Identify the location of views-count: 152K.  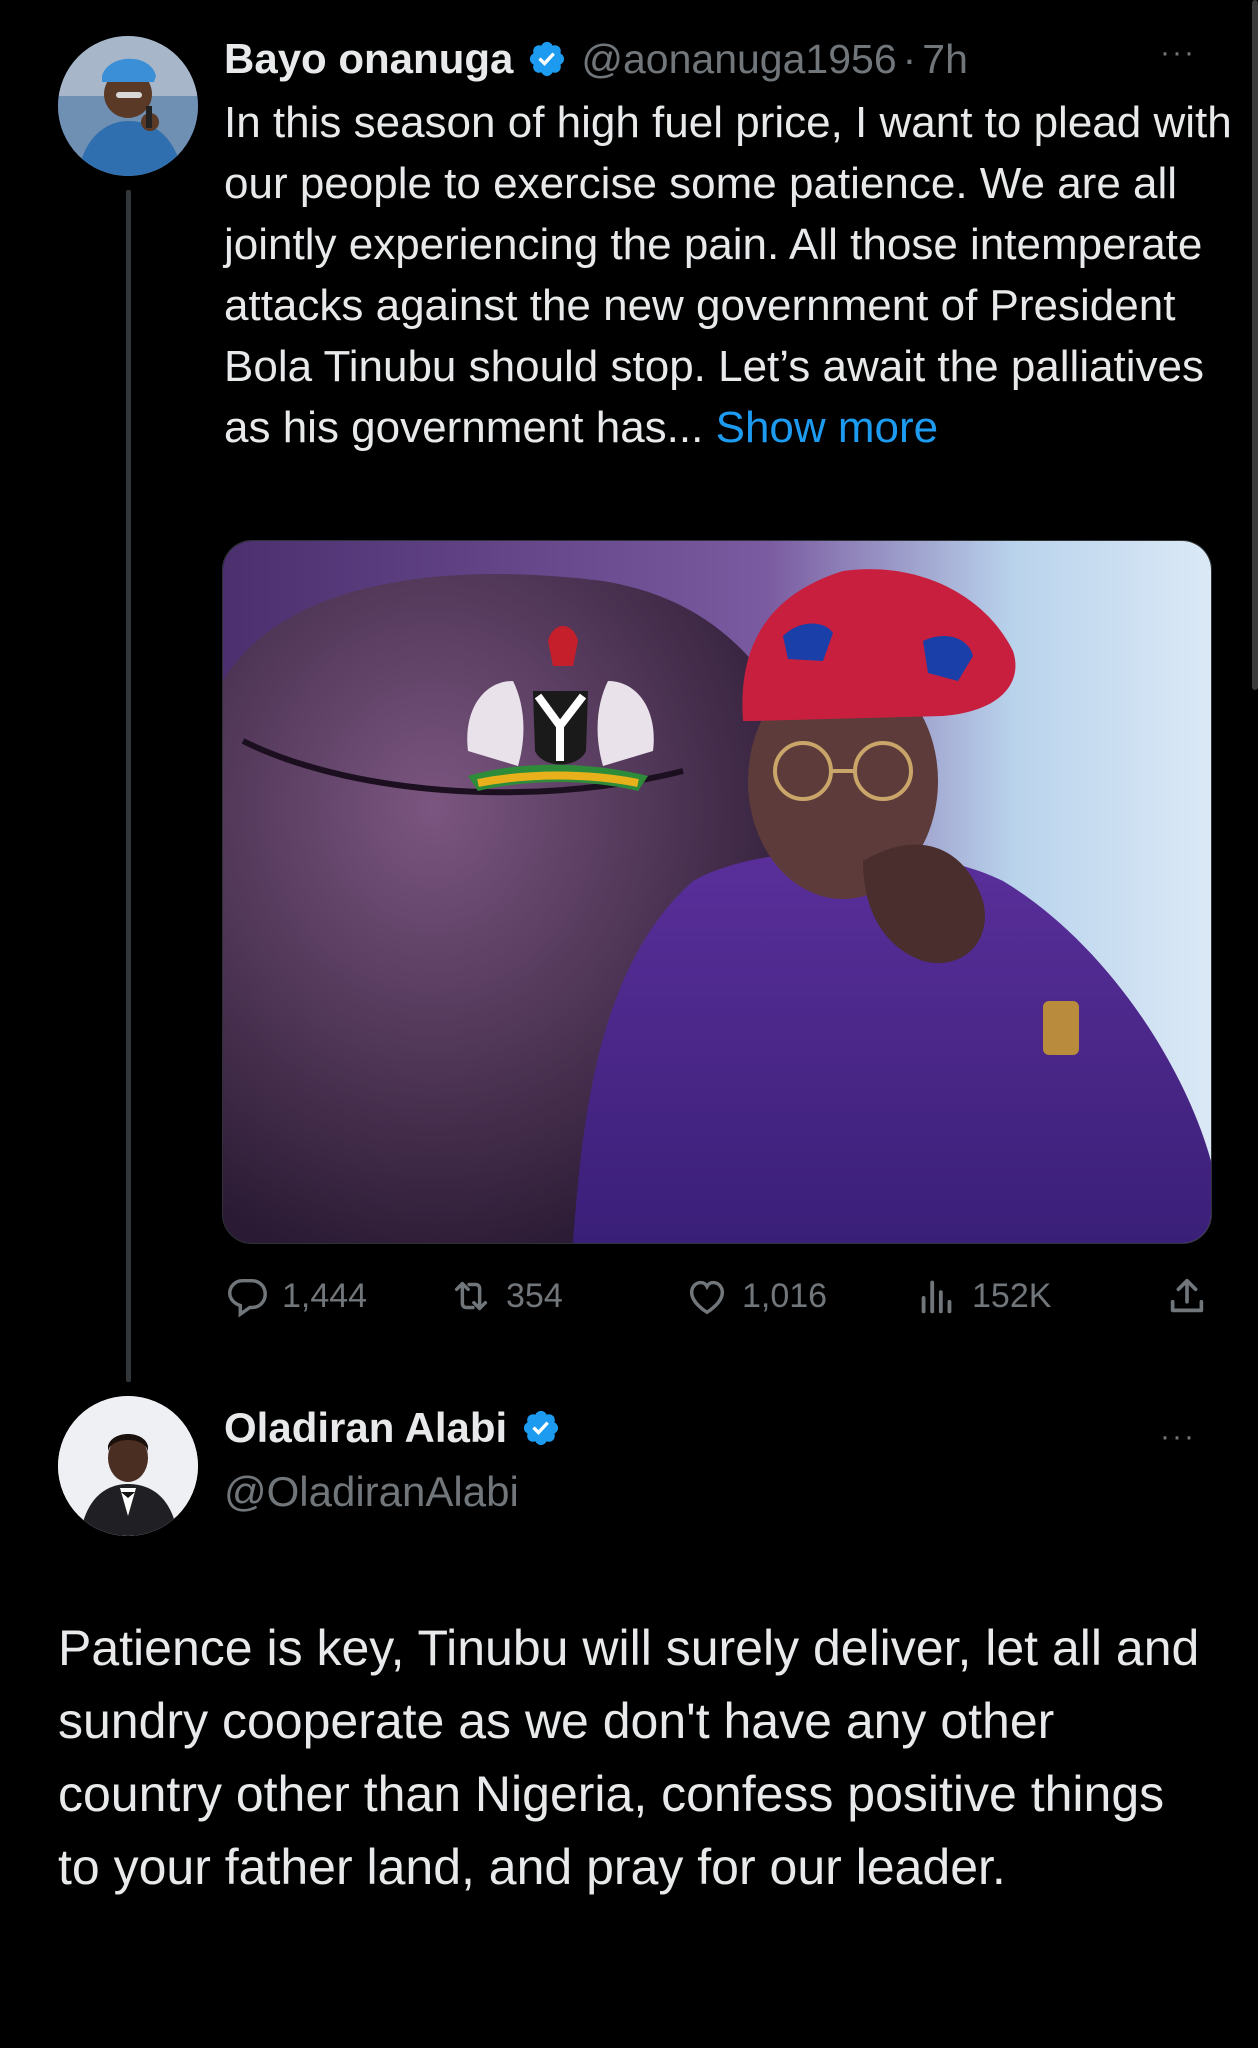
(1012, 1295).